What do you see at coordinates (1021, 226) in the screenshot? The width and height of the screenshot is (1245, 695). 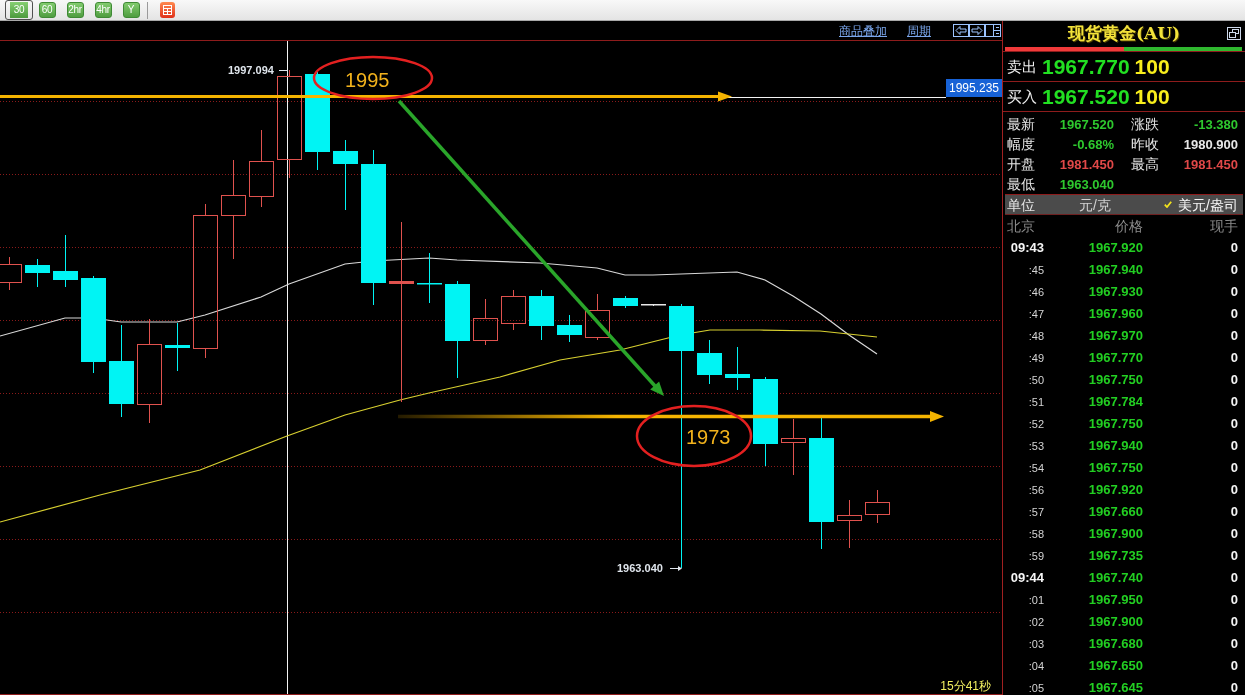 I see `column-header: 北京` at bounding box center [1021, 226].